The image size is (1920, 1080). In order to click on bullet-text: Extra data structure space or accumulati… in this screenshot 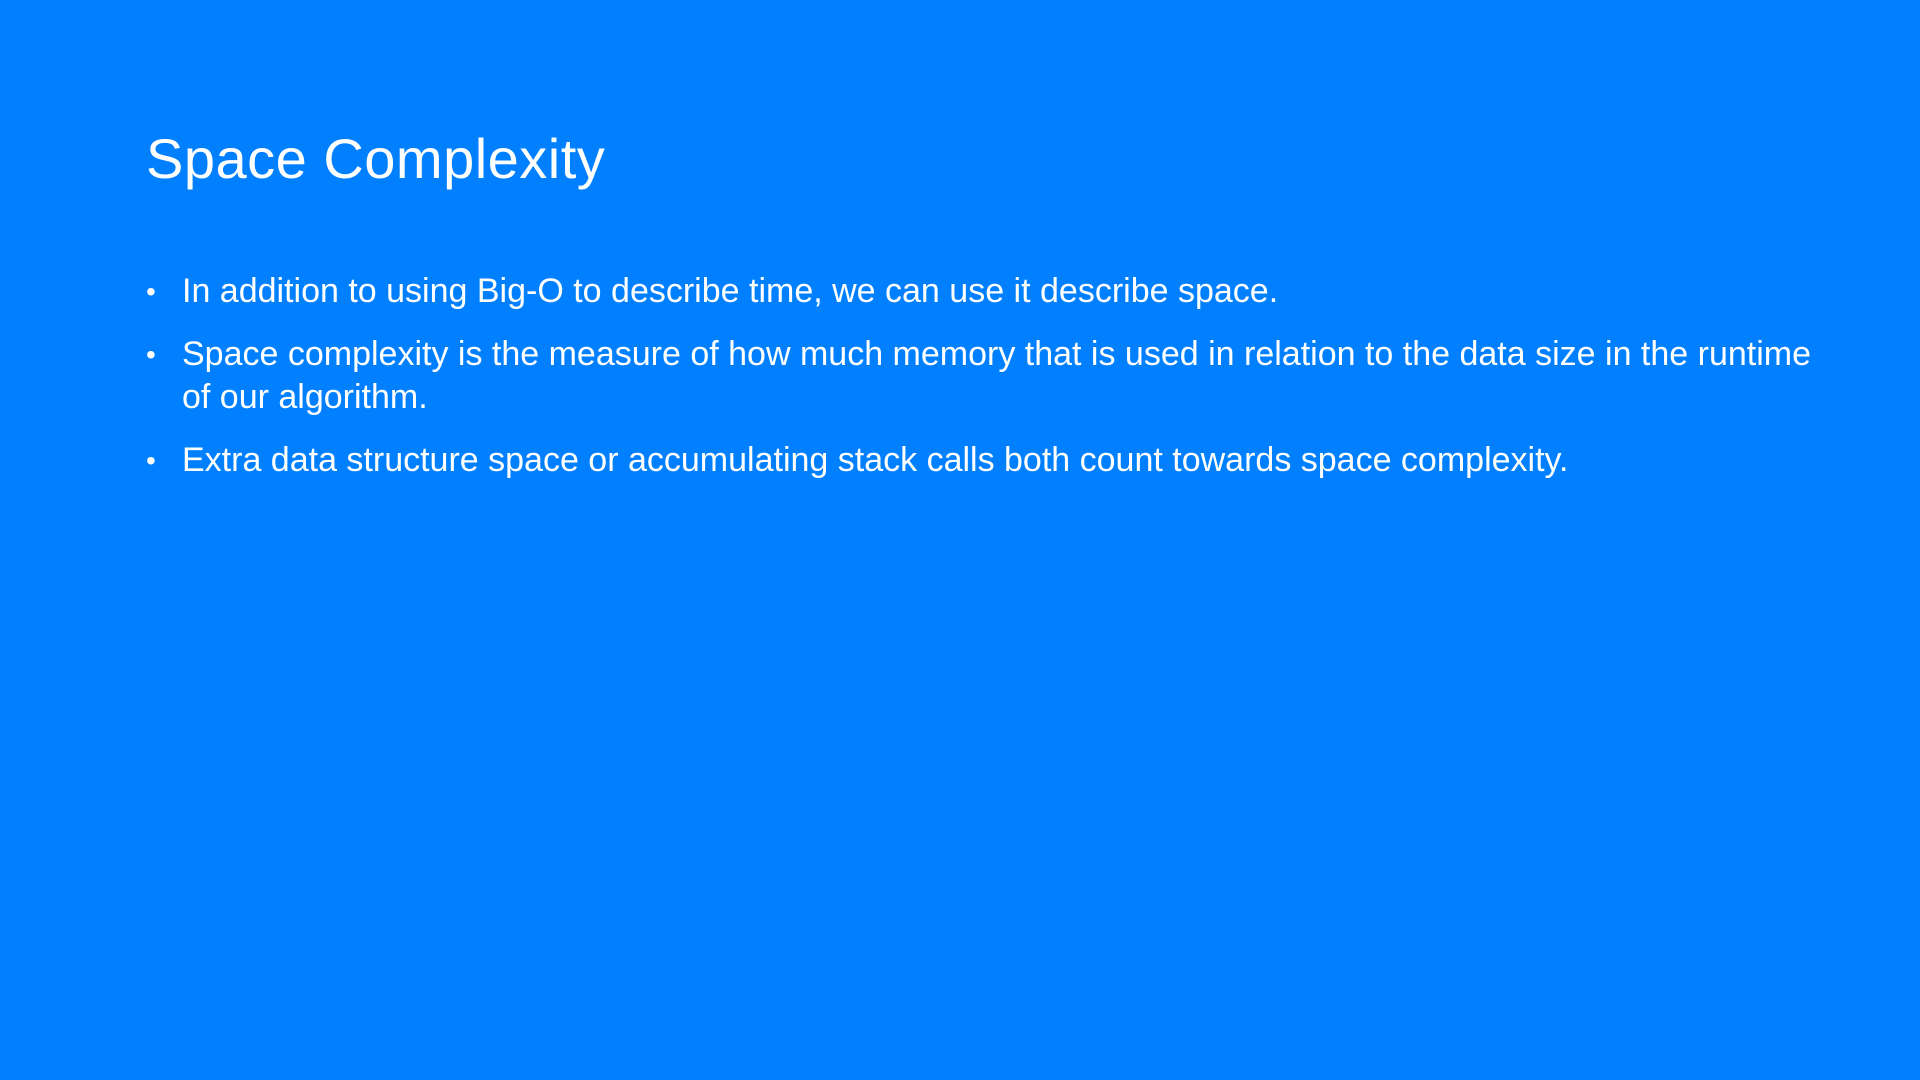, I will do `click(875, 460)`.